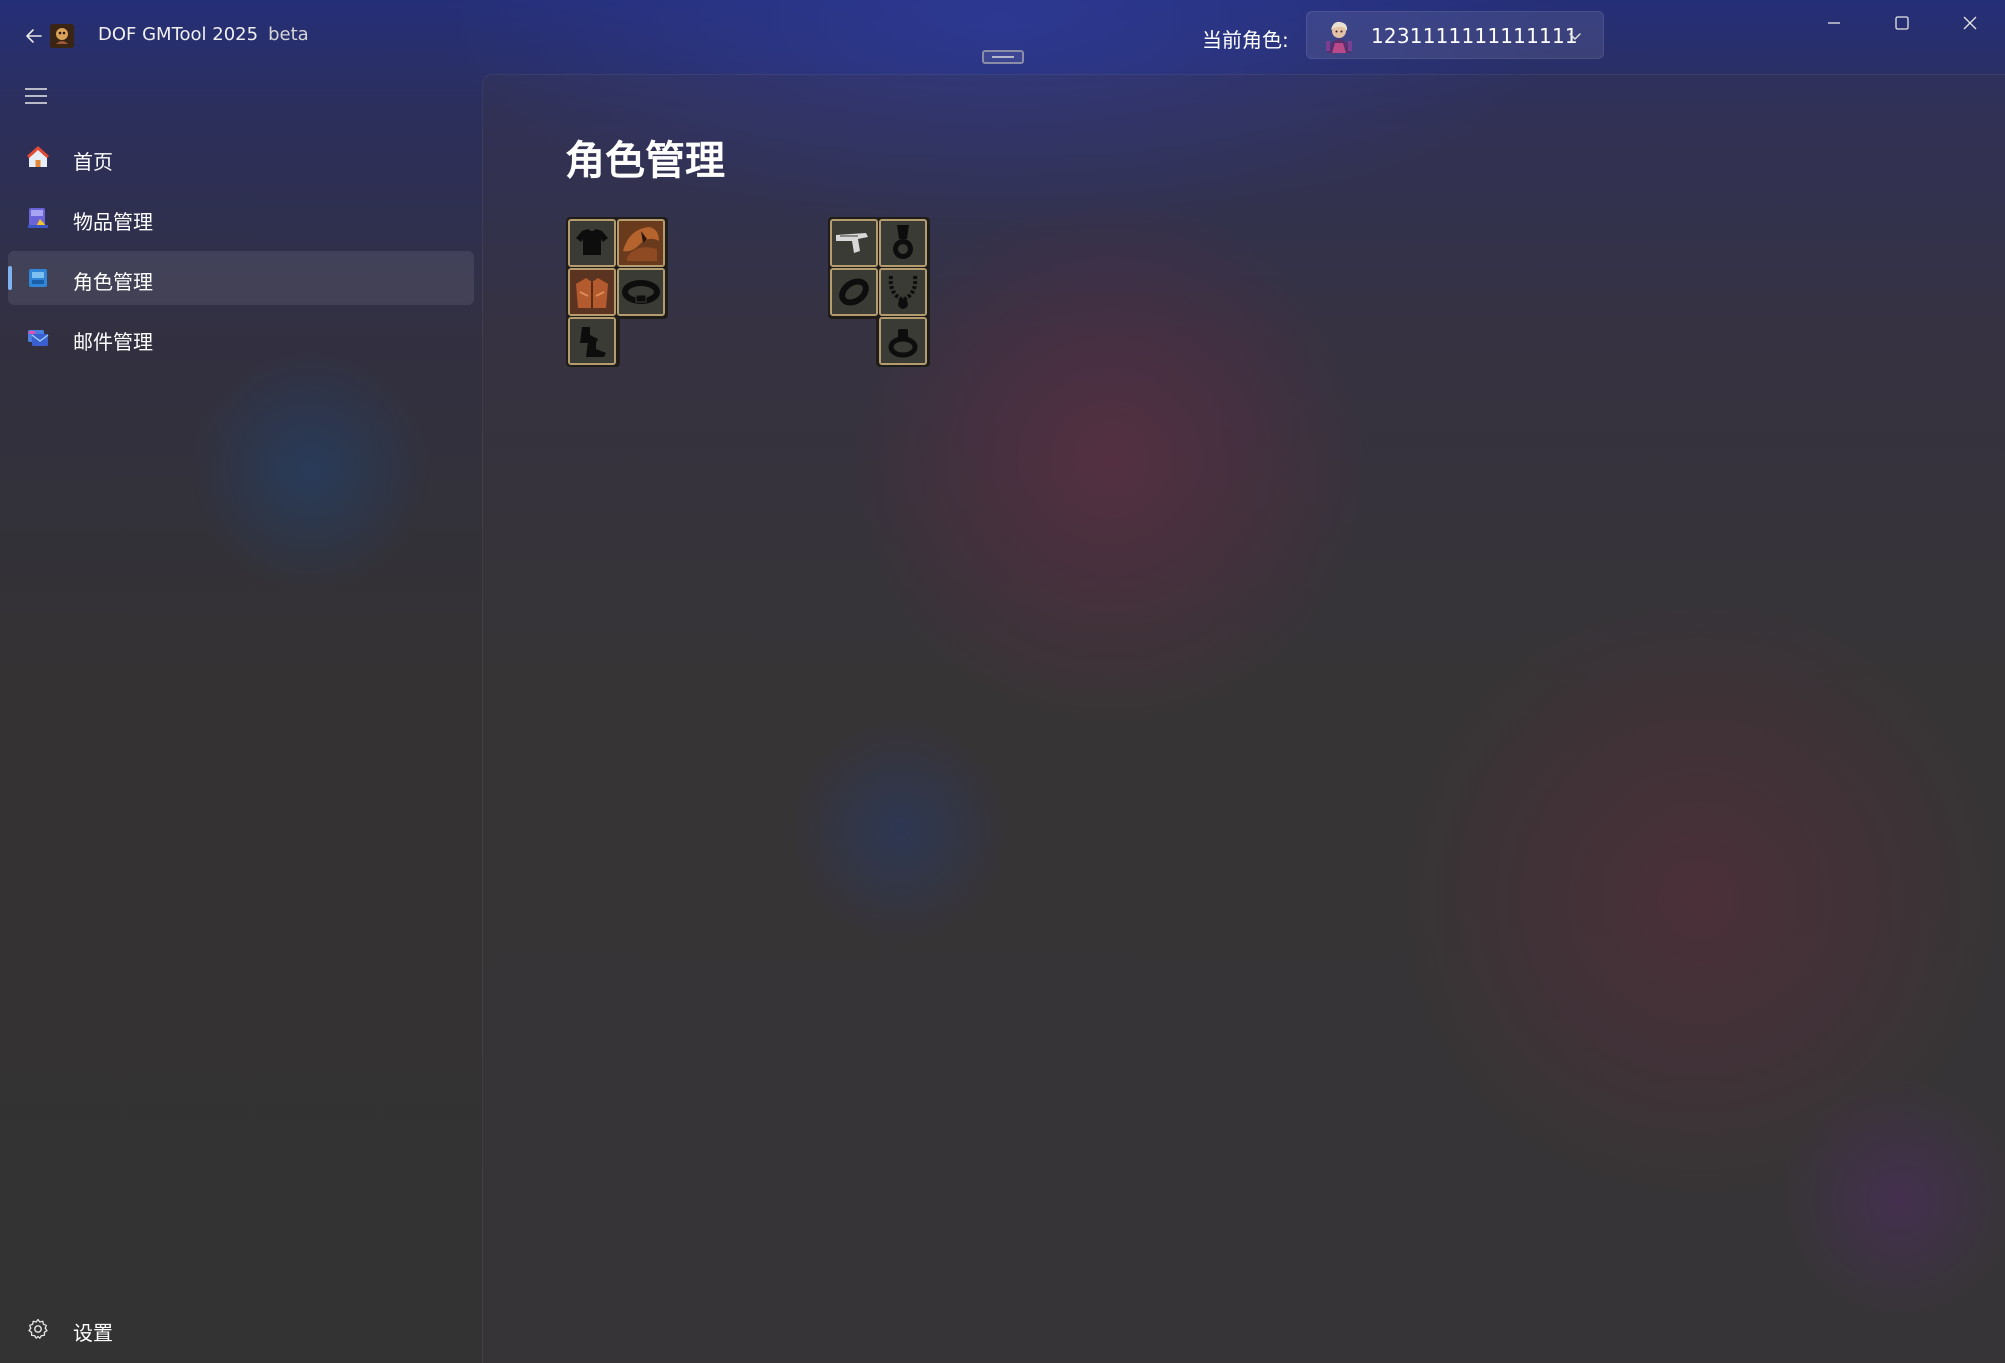 This screenshot has height=1363, width=2005. I want to click on shoes-icon, so click(592, 341).